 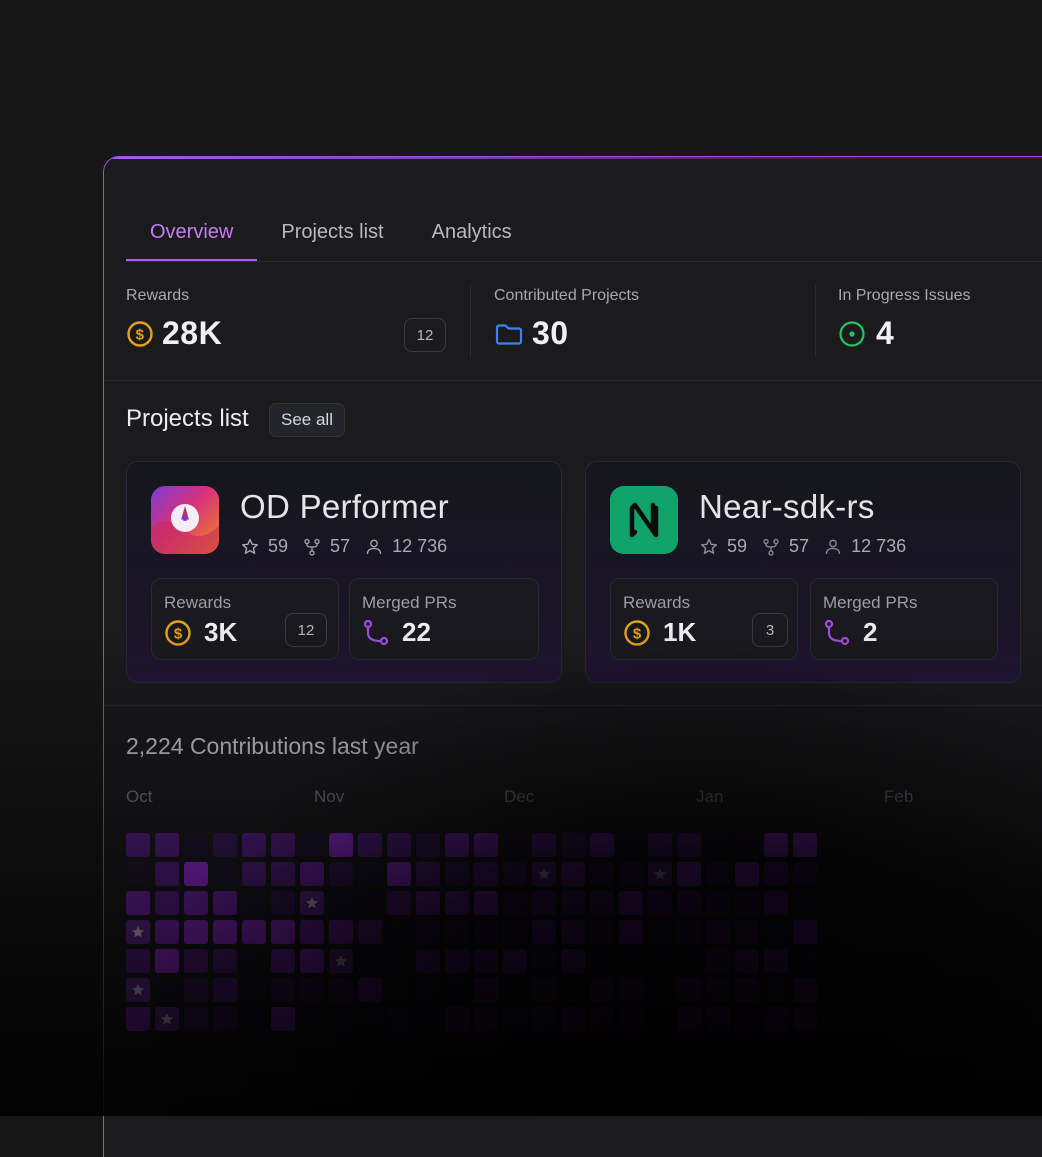 What do you see at coordinates (644, 520) in the screenshot?
I see `near-logo` at bounding box center [644, 520].